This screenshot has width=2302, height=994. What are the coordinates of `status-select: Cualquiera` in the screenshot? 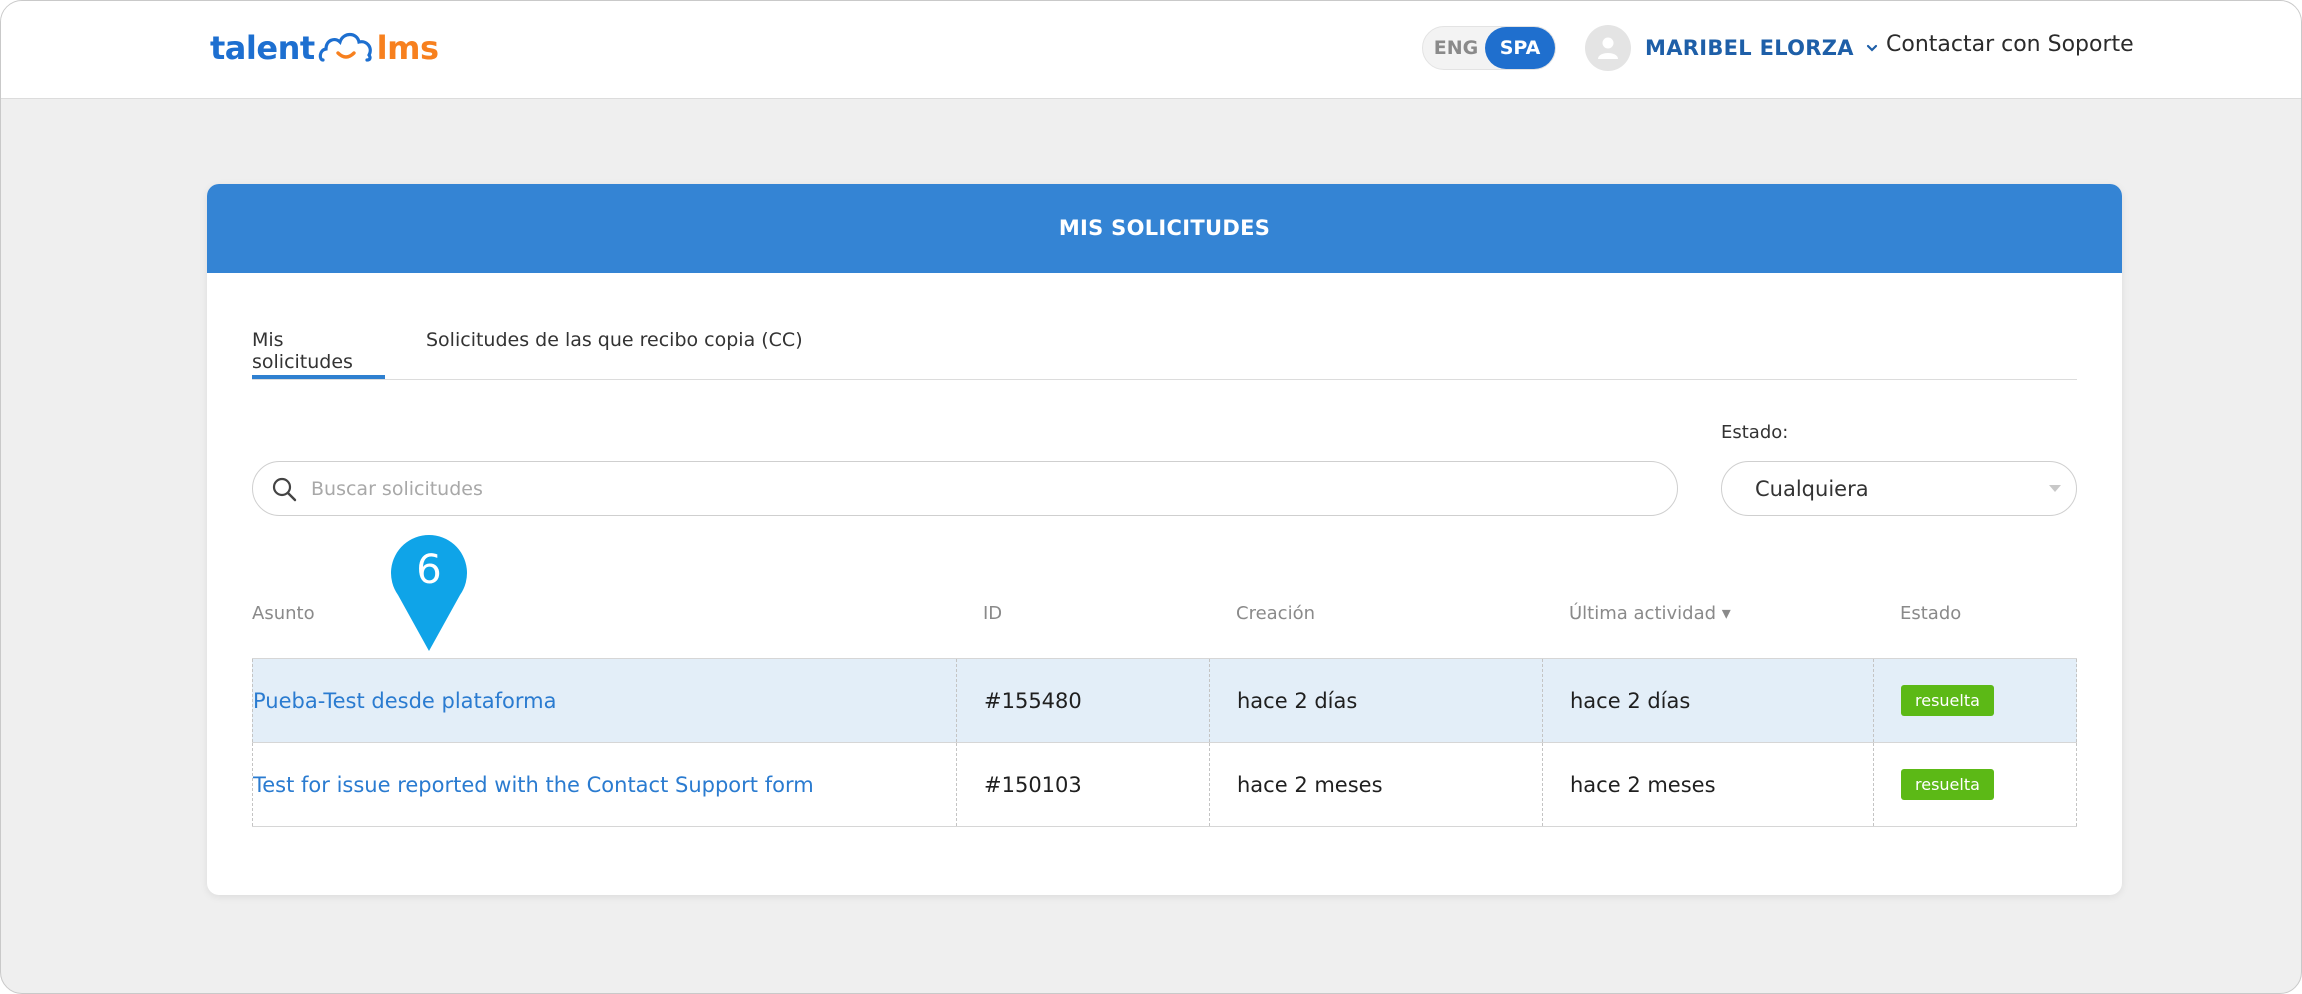 It's located at (1899, 488).